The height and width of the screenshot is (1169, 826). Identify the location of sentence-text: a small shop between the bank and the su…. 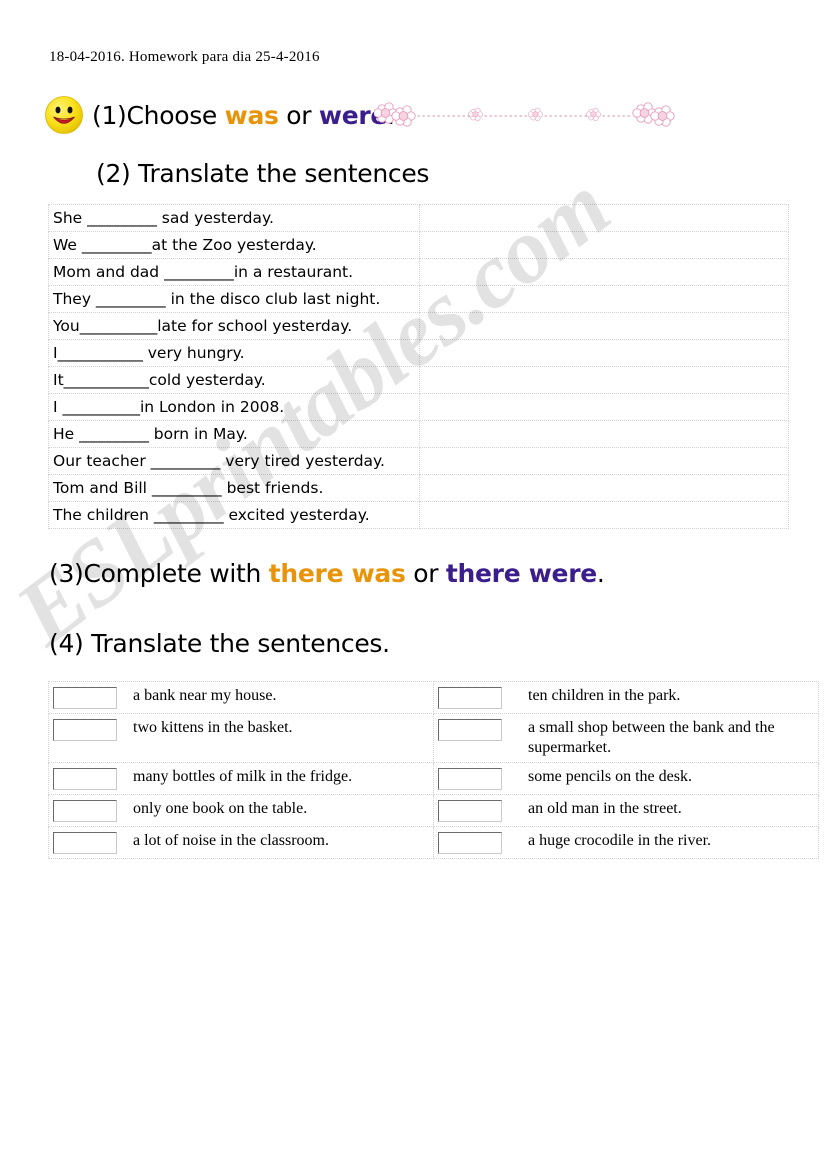
(651, 737).